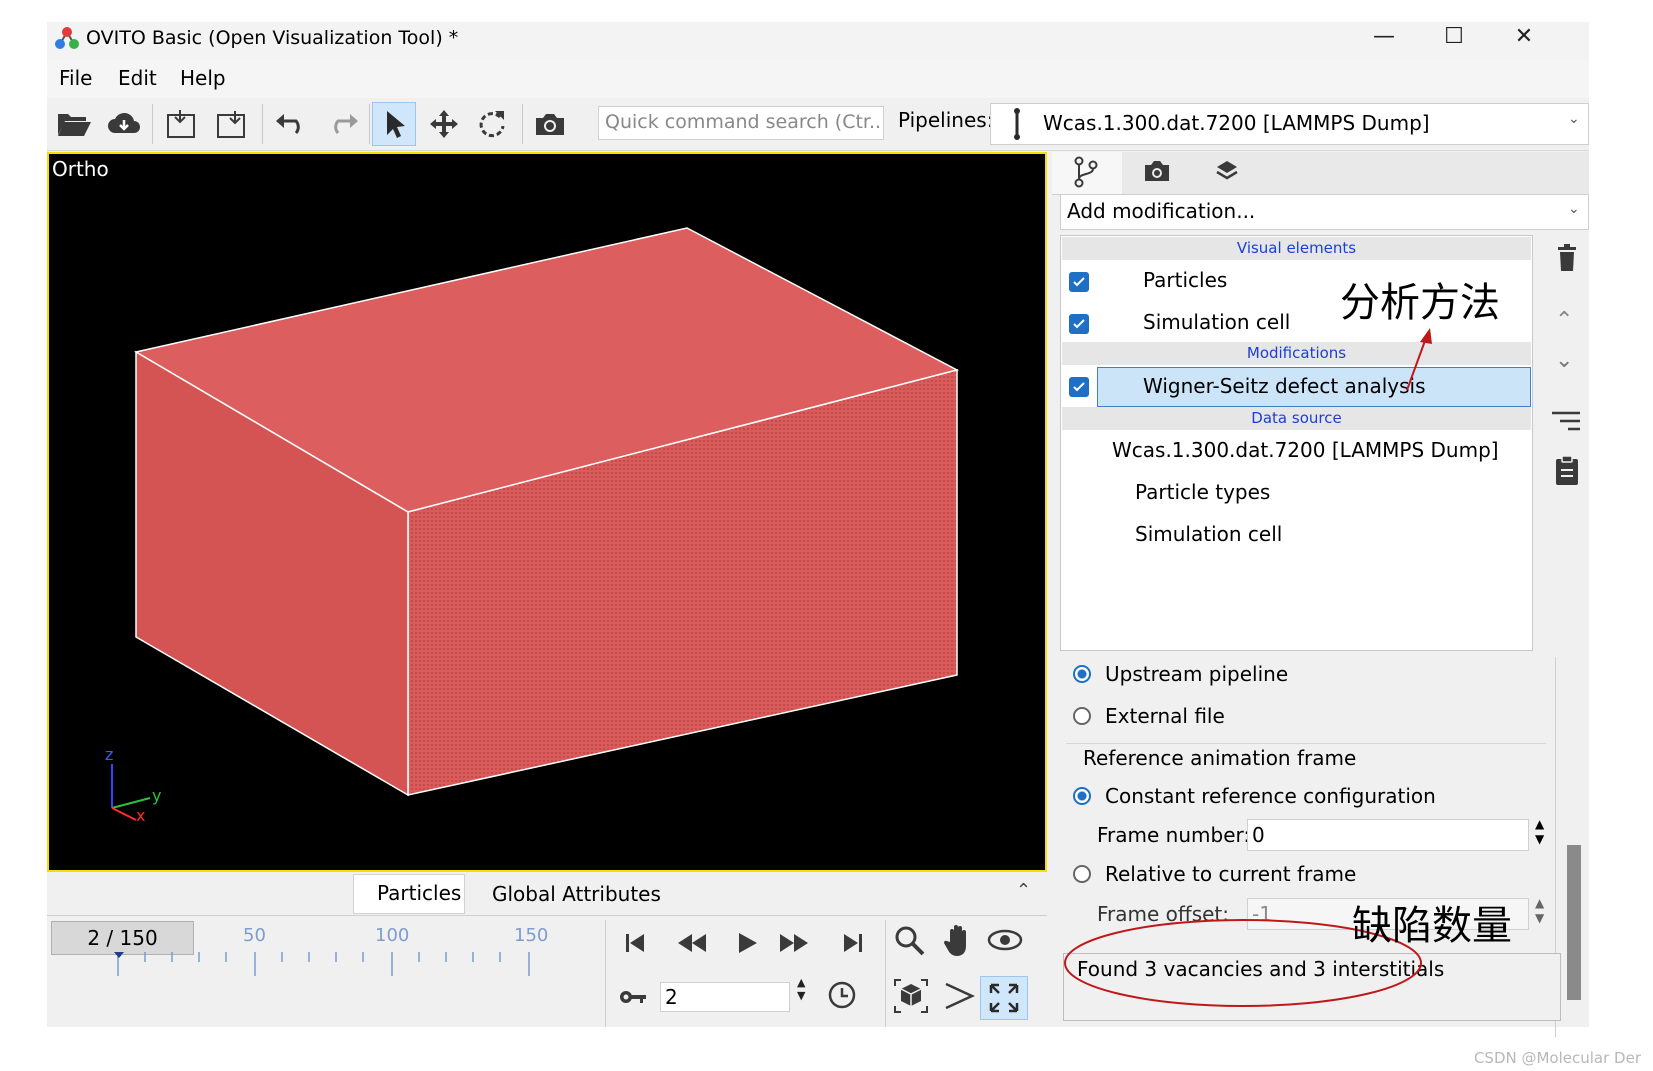 This screenshot has width=1653, height=1071. What do you see at coordinates (254, 935) in the screenshot?
I see `timeline-tick-50: 50` at bounding box center [254, 935].